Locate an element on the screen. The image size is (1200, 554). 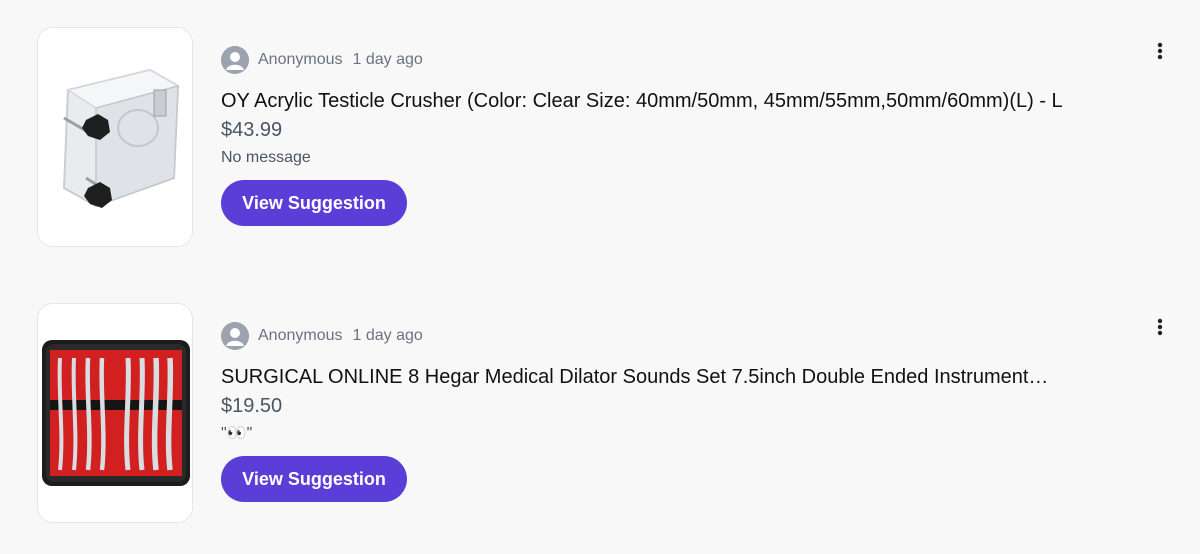
product-price: $43.99 is located at coordinates (252, 130).